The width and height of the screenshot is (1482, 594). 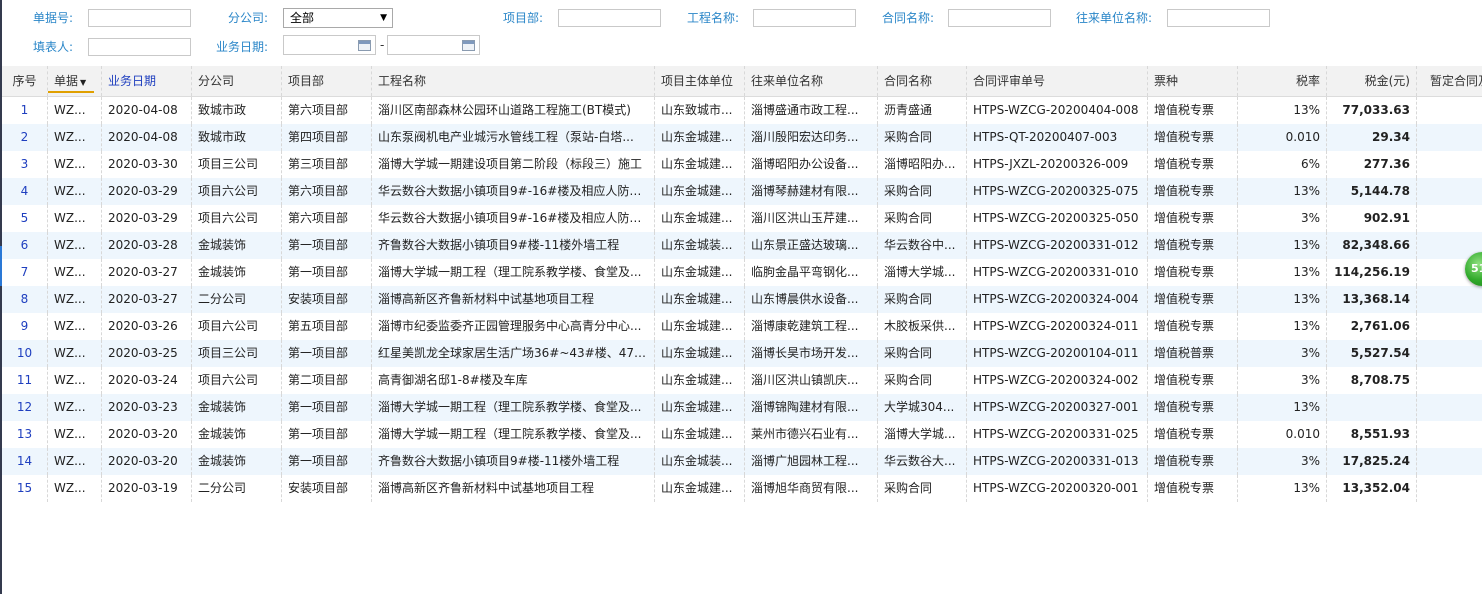 I want to click on cell-seq: 5, so click(x=25, y=218).